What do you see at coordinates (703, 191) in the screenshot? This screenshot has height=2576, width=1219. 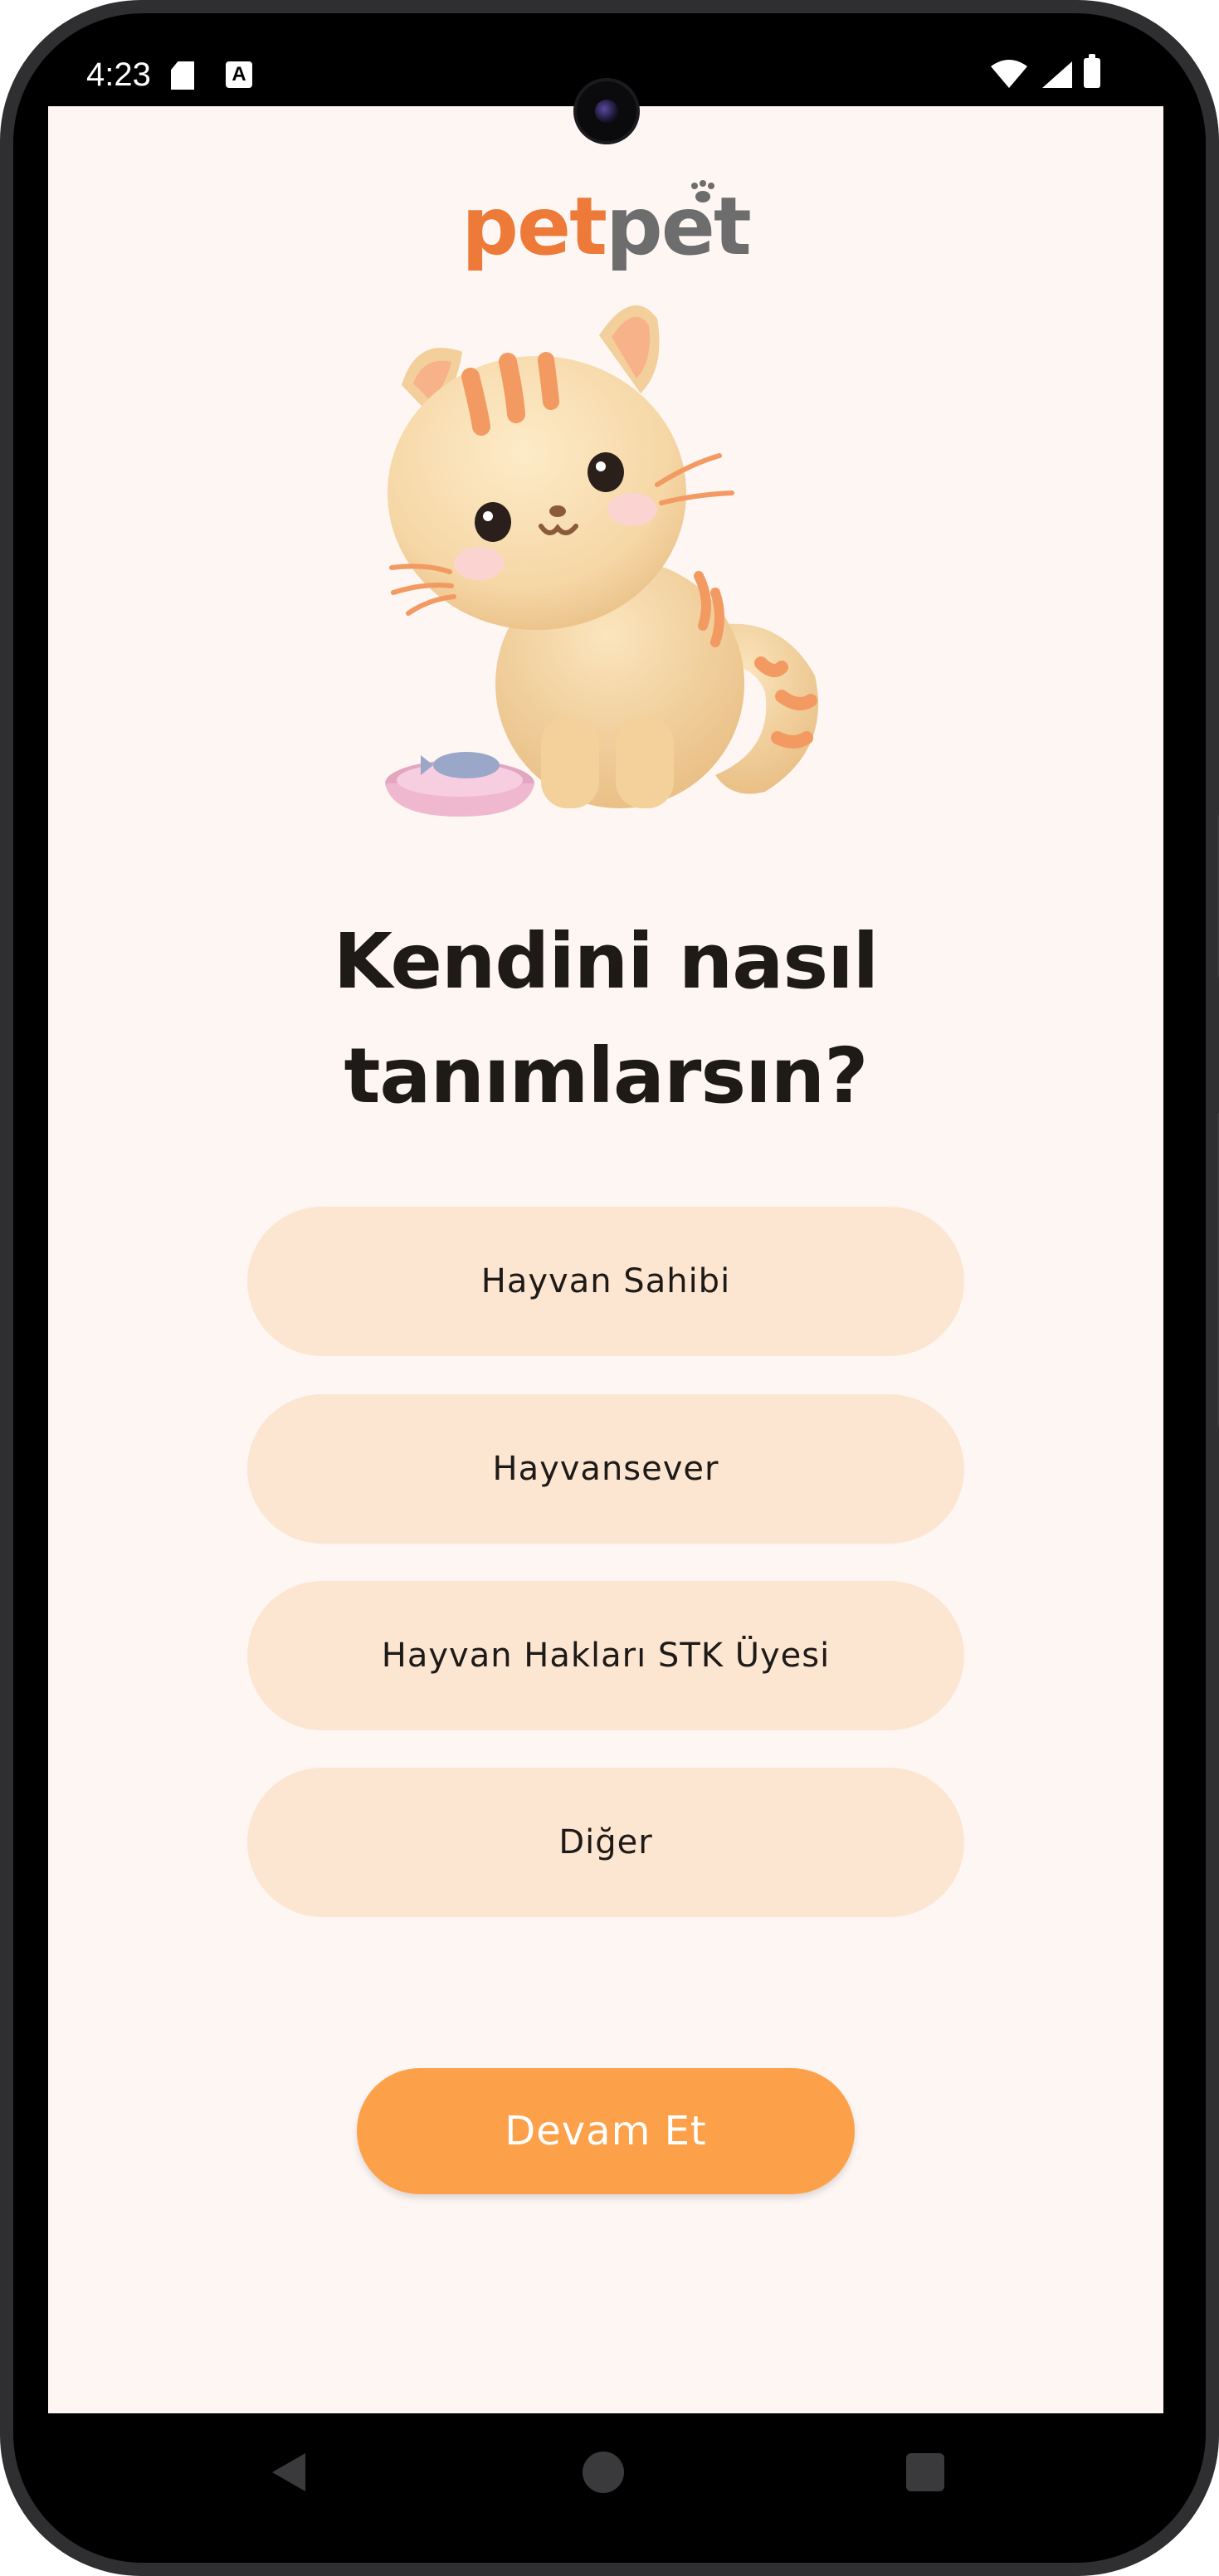 I see `paw-icon` at bounding box center [703, 191].